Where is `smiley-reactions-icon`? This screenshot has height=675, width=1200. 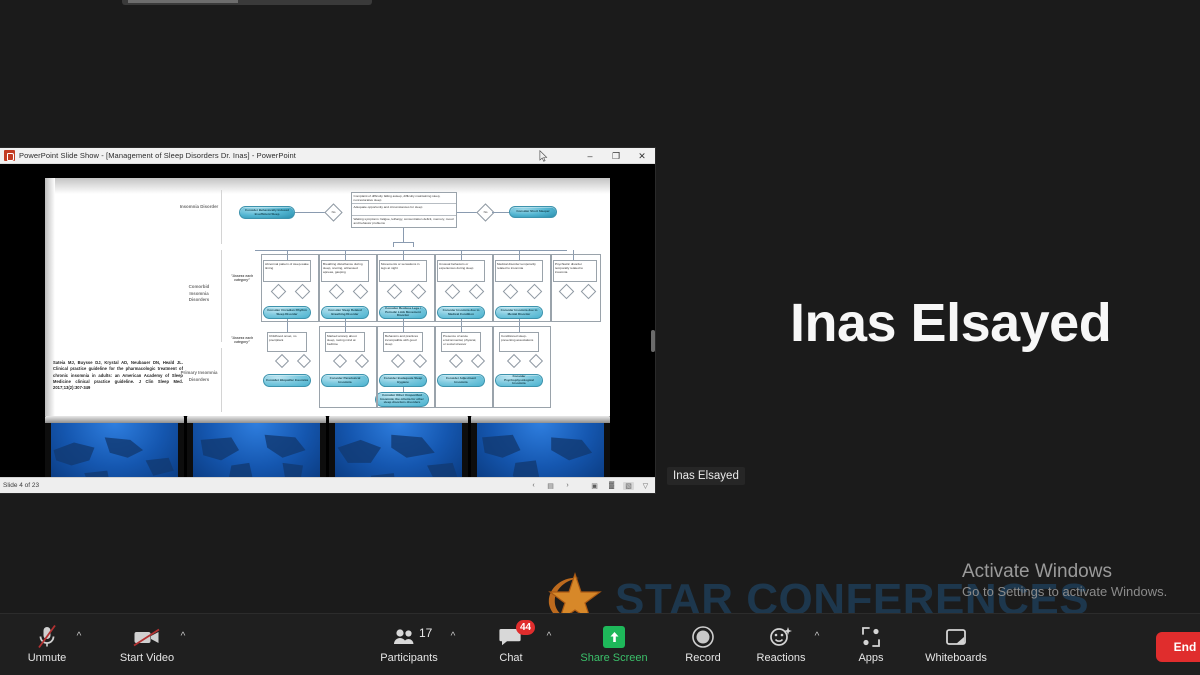
smiley-reactions-icon is located at coordinates (781, 637).